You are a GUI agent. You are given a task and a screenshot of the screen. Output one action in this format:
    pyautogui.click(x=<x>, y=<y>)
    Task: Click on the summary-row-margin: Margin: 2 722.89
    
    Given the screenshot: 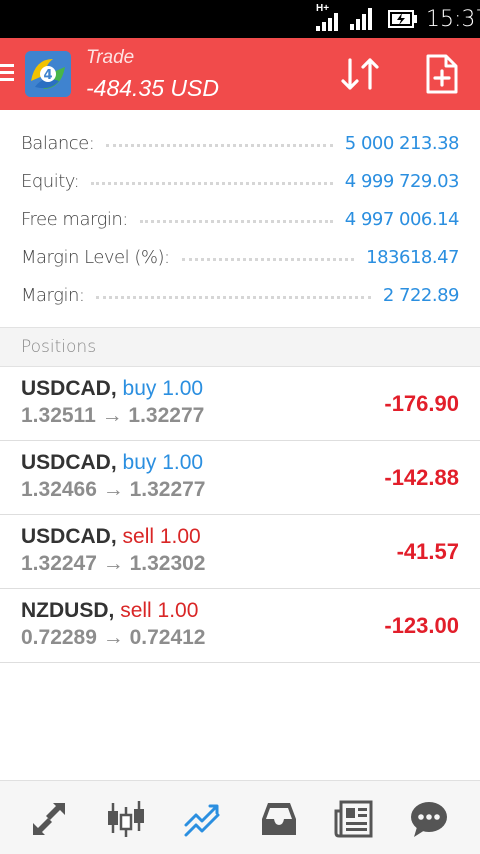 What is the action you would take?
    pyautogui.click(x=240, y=295)
    